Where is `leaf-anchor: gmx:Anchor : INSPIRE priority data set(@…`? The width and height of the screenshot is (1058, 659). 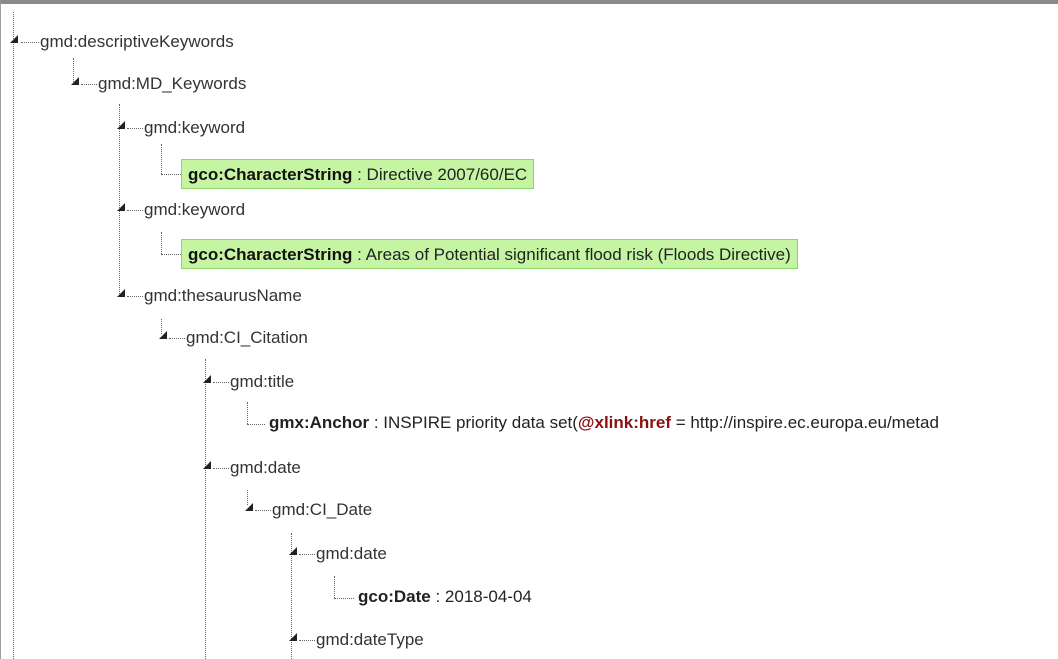 leaf-anchor: gmx:Anchor : INSPIRE priority data set(@… is located at coordinates (604, 423).